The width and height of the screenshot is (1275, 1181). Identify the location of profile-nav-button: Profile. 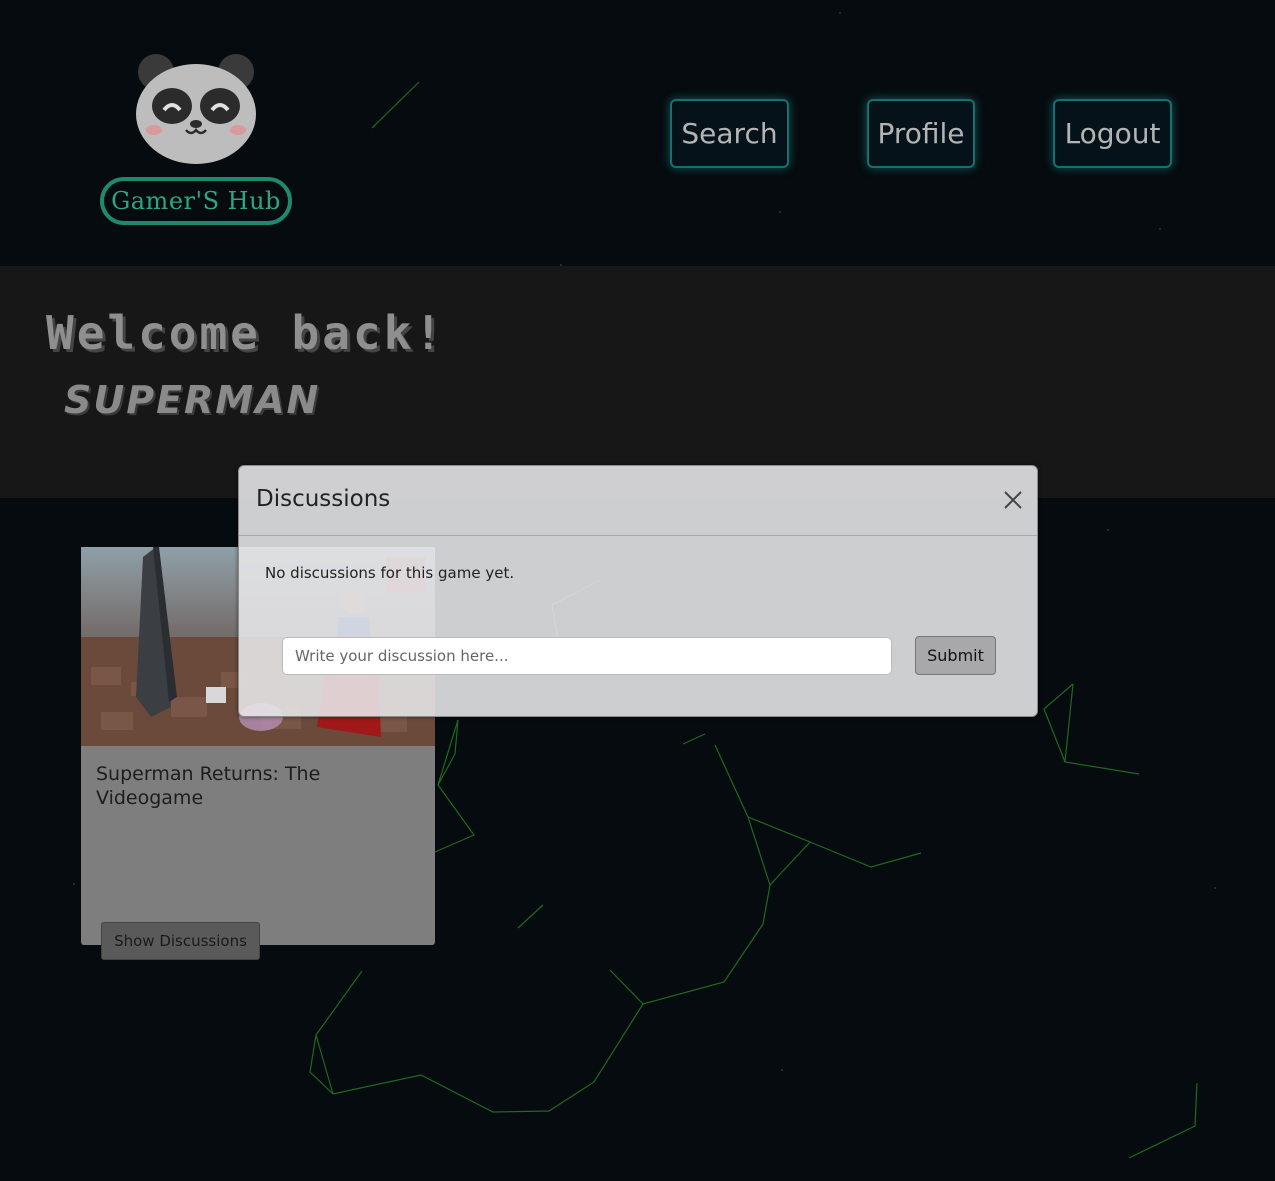
(921, 133).